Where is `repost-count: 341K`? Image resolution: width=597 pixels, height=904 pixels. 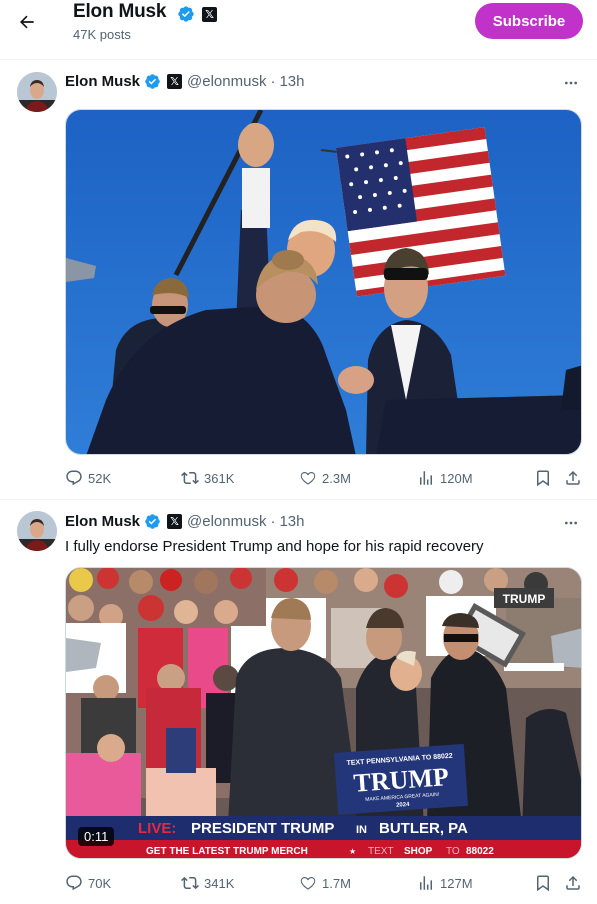 repost-count: 341K is located at coordinates (219, 883).